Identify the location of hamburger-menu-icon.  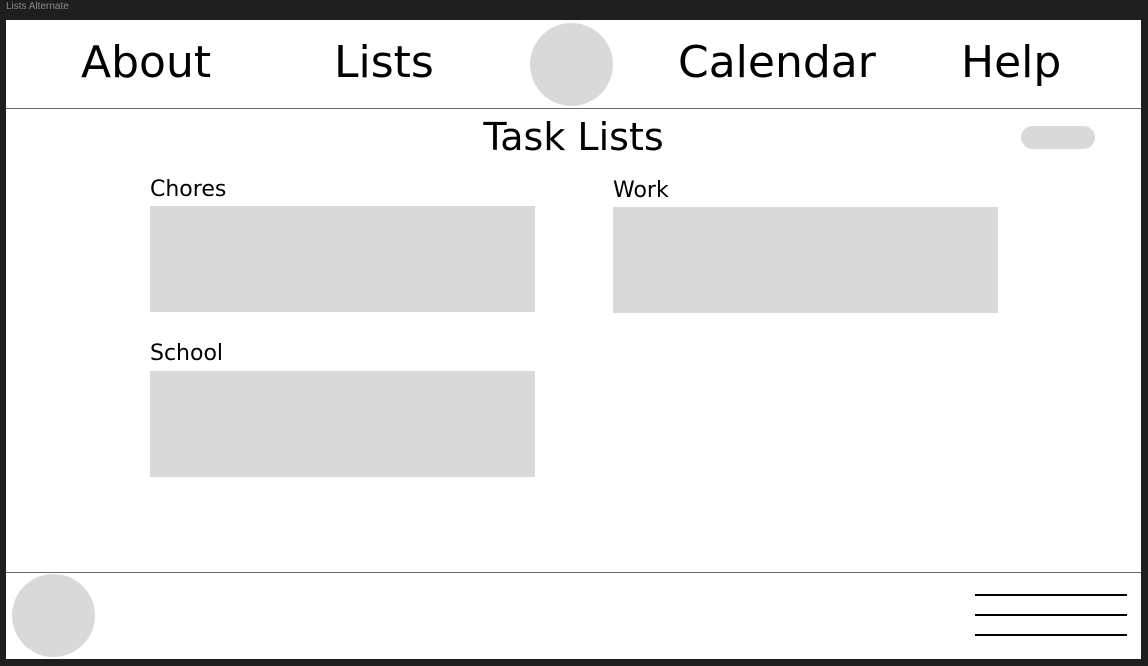
(1051, 616).